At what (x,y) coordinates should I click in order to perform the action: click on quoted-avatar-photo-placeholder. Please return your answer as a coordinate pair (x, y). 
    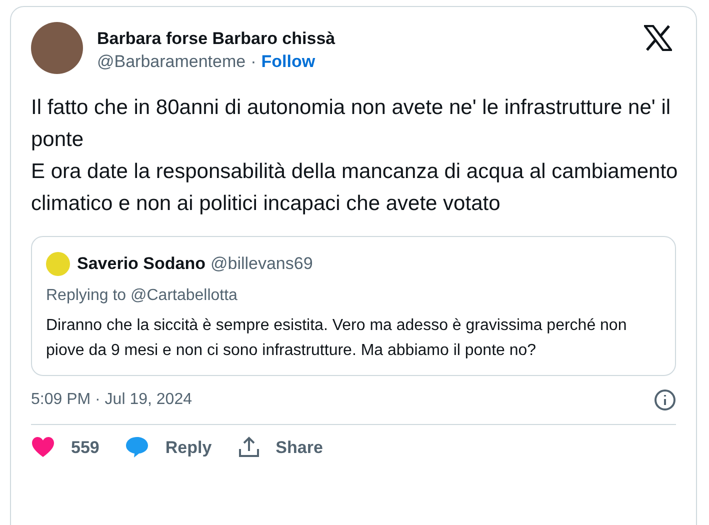
    Looking at the image, I should click on (58, 264).